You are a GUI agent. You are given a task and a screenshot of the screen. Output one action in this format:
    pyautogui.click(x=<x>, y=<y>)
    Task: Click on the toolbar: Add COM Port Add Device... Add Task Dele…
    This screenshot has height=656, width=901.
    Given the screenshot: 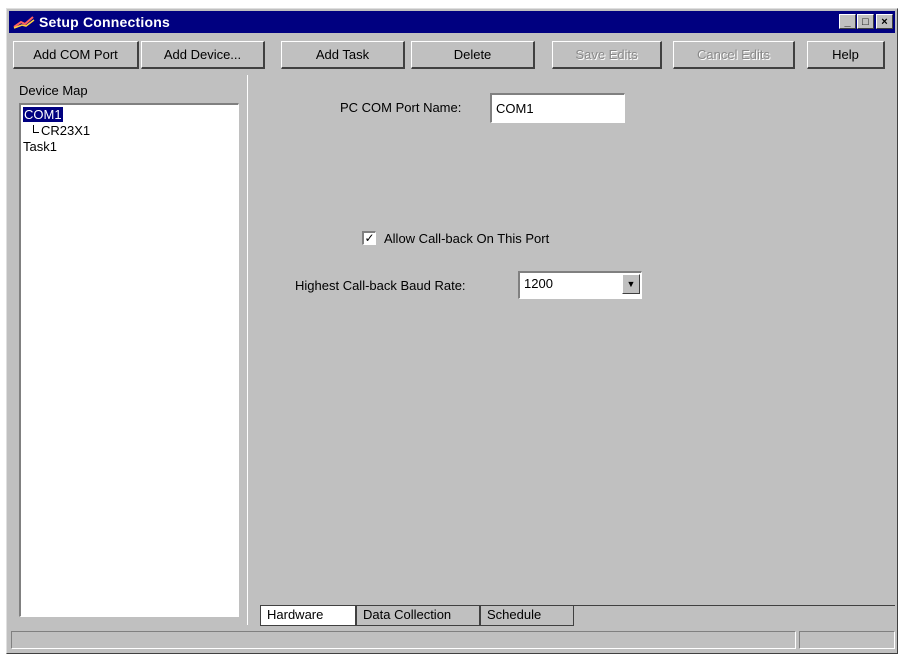 What is the action you would take?
    pyautogui.click(x=452, y=55)
    